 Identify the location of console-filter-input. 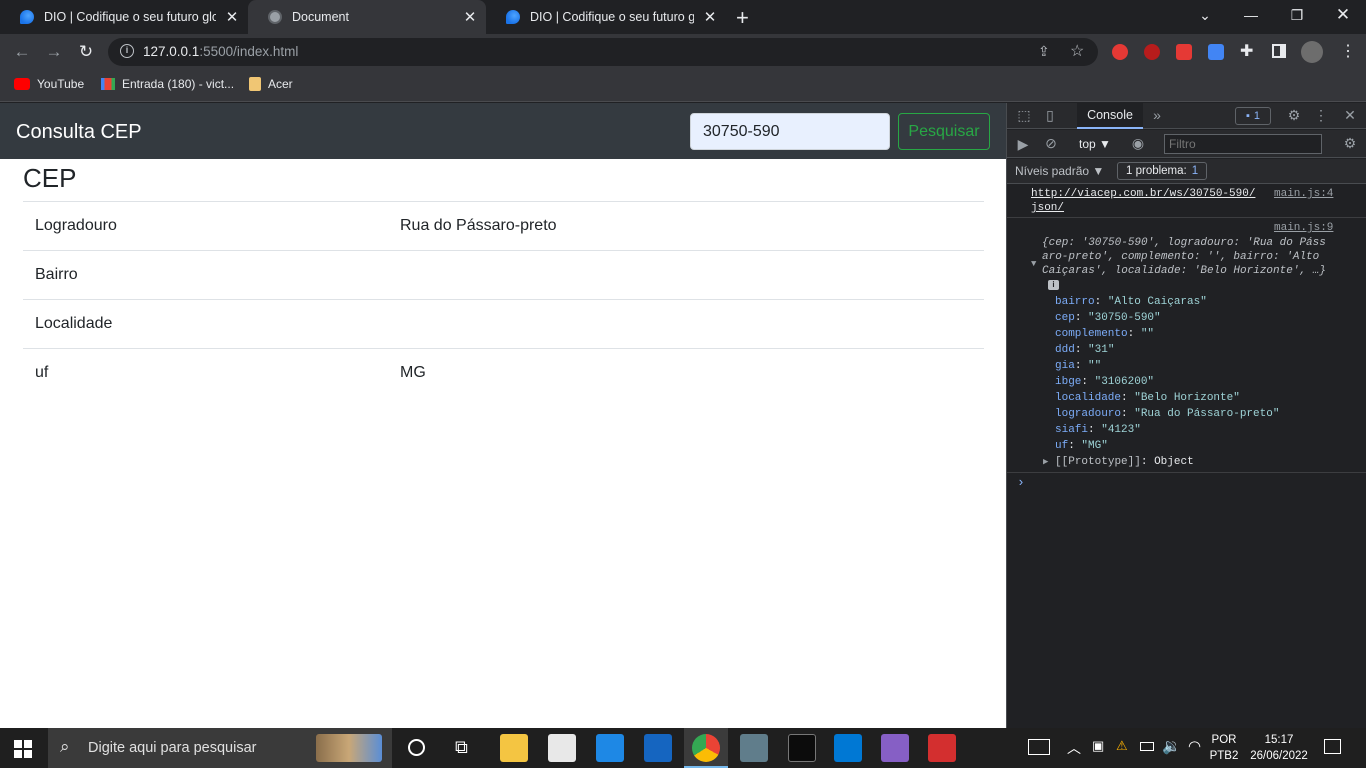
(1243, 144).